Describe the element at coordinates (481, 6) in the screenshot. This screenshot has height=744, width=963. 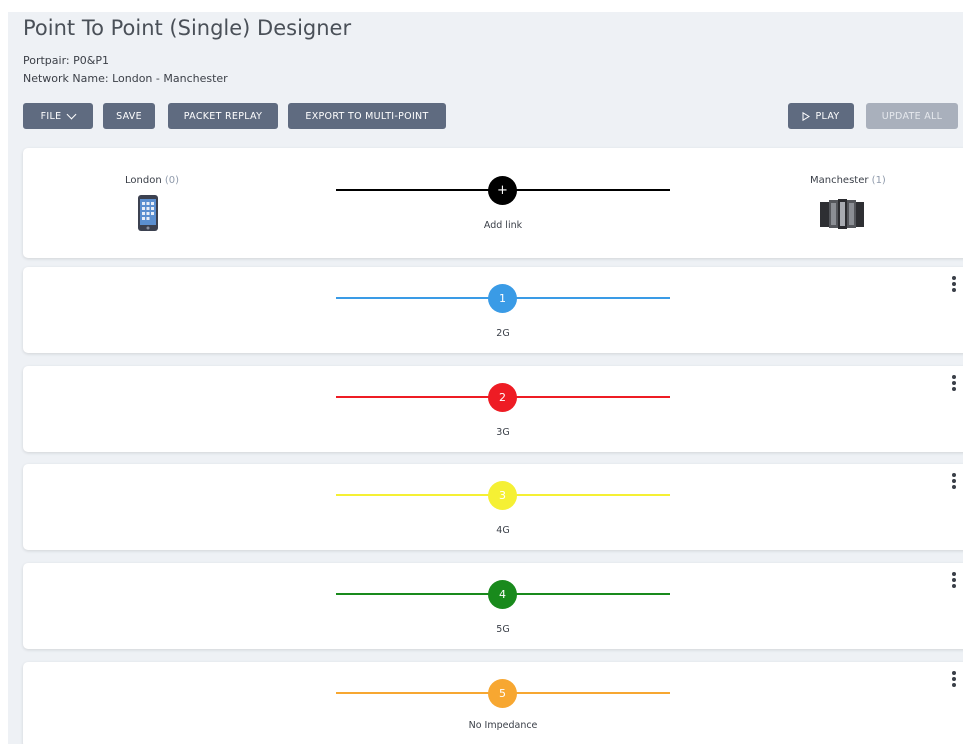
I see `clipped-heading-strip` at that location.